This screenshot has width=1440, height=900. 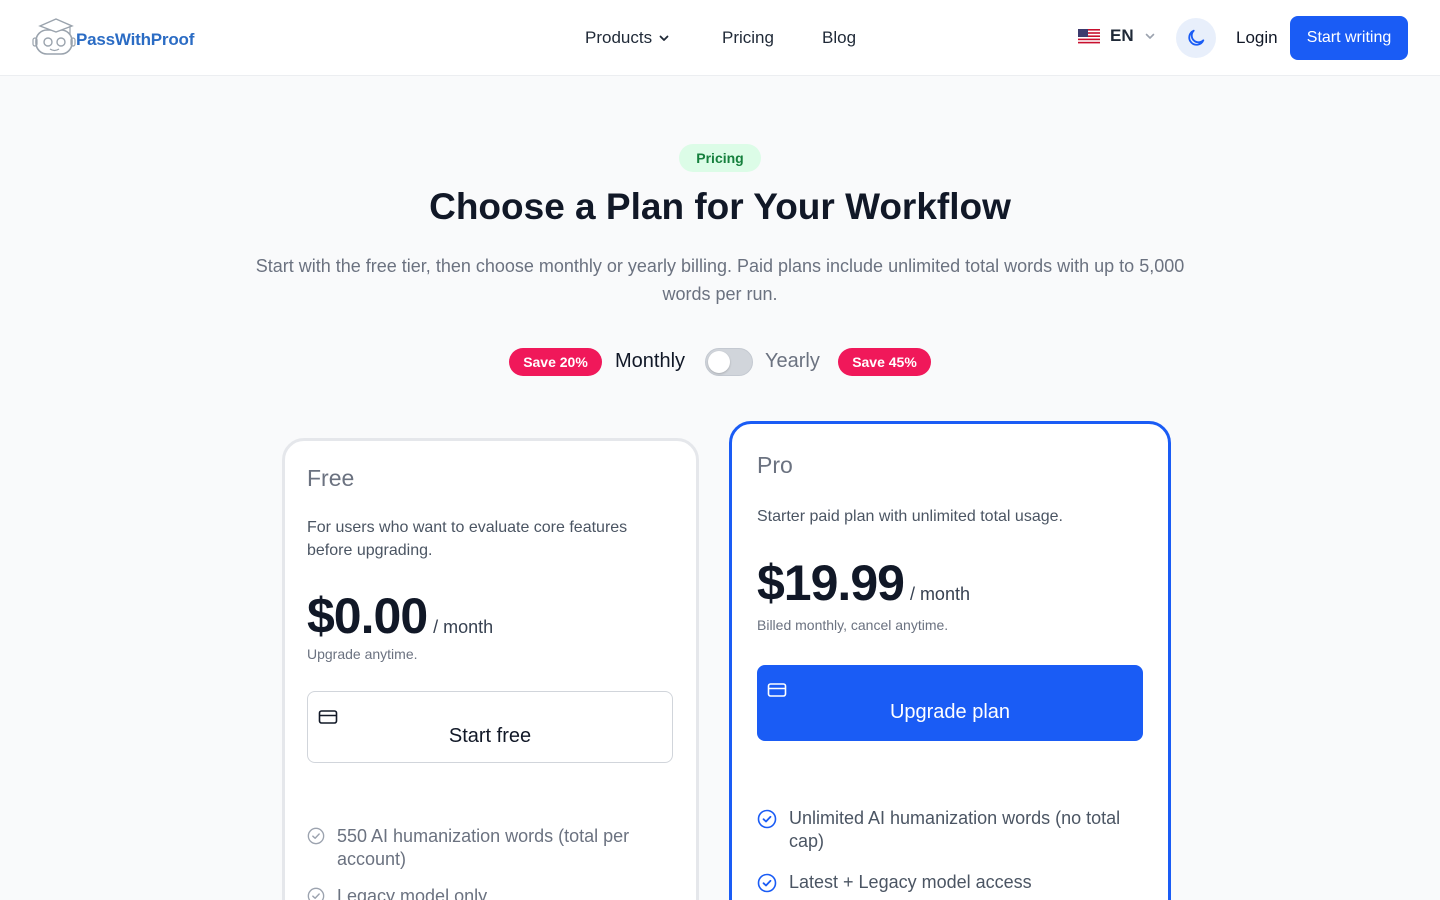 I want to click on language-selector: EN, so click(x=1117, y=36).